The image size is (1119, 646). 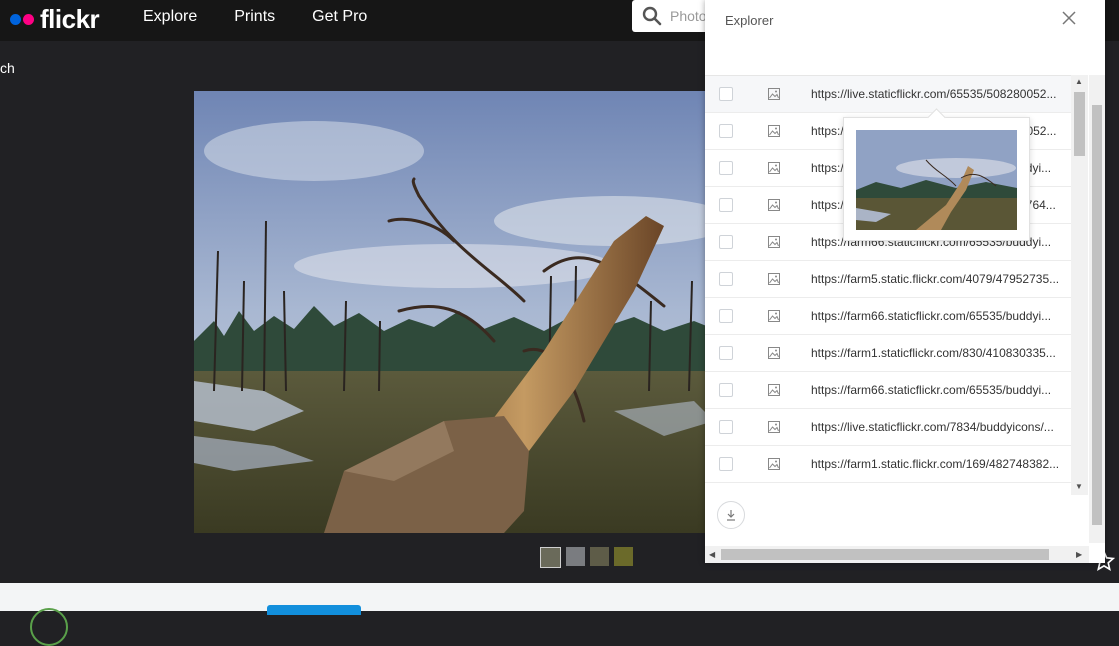 What do you see at coordinates (1079, 82) in the screenshot?
I see `scroll-up-icon: ▲` at bounding box center [1079, 82].